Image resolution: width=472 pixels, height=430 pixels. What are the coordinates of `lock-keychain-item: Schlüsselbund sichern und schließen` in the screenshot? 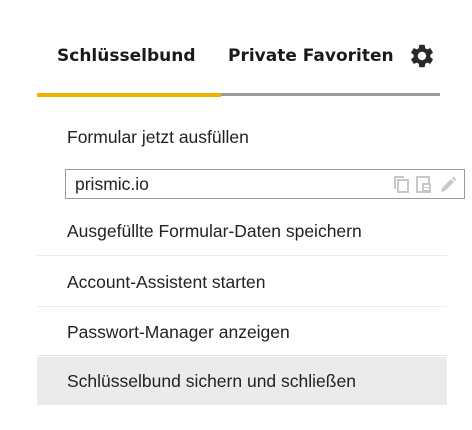 It's located at (242, 381).